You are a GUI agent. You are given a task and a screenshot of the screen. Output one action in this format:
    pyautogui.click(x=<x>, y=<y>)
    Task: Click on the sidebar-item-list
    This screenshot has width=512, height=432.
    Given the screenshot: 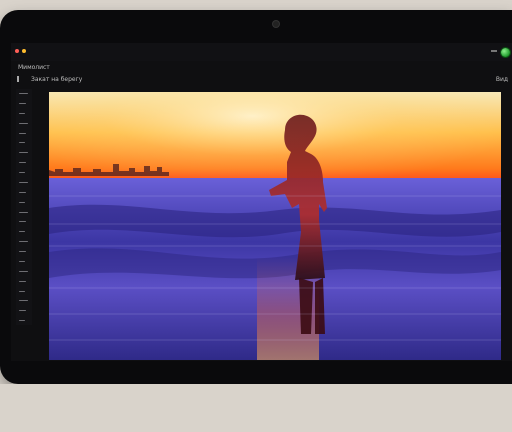 What is the action you would take?
    pyautogui.click(x=24, y=207)
    